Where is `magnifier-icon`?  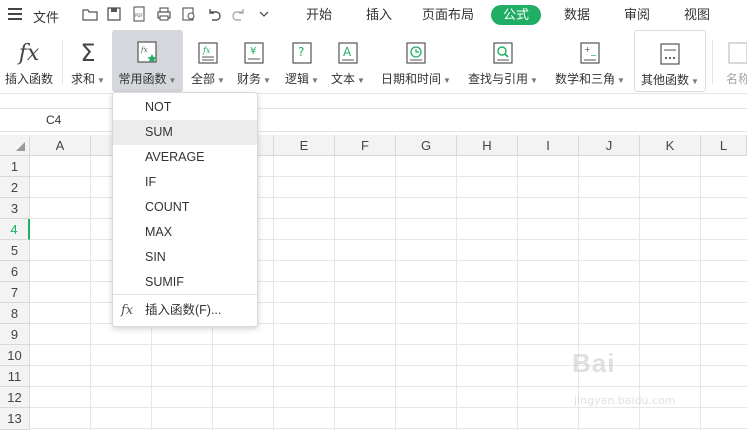
magnifier-icon is located at coordinates (503, 53).